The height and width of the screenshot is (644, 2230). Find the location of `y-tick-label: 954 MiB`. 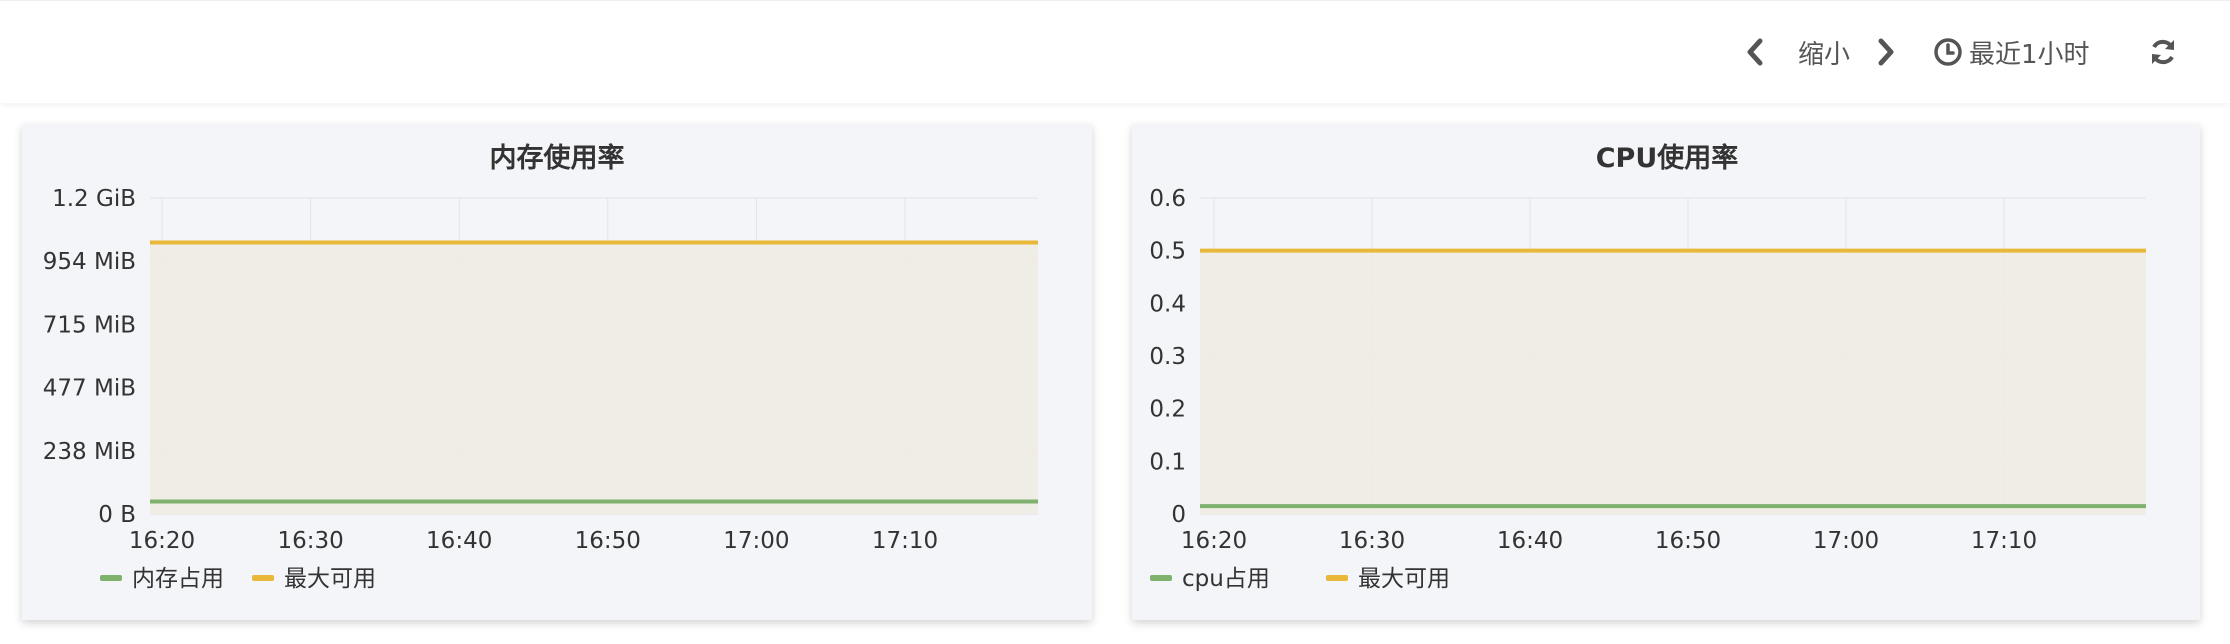

y-tick-label: 954 MiB is located at coordinates (89, 262).